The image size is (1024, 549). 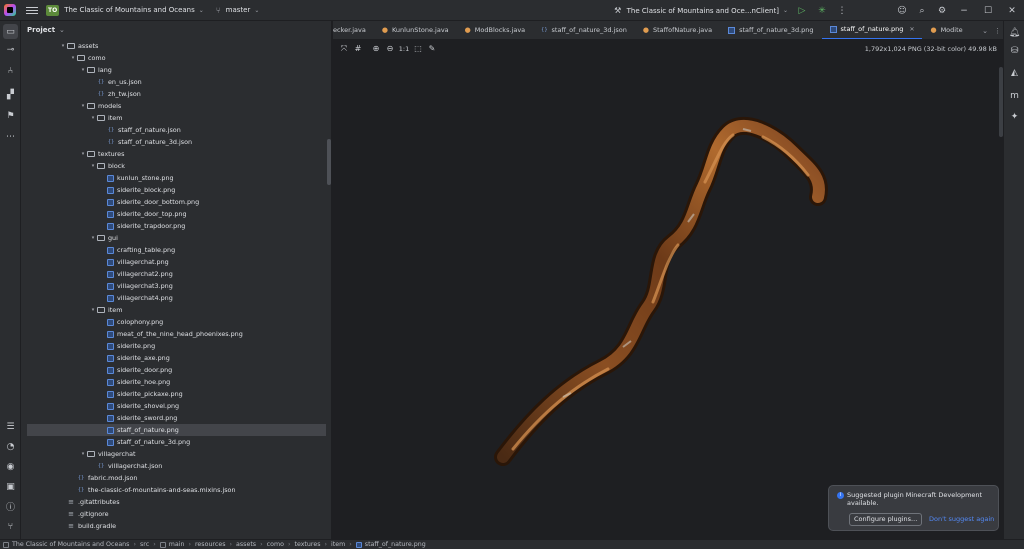 What do you see at coordinates (1014, 72) in the screenshot?
I see `gradle-icon: ◭` at bounding box center [1014, 72].